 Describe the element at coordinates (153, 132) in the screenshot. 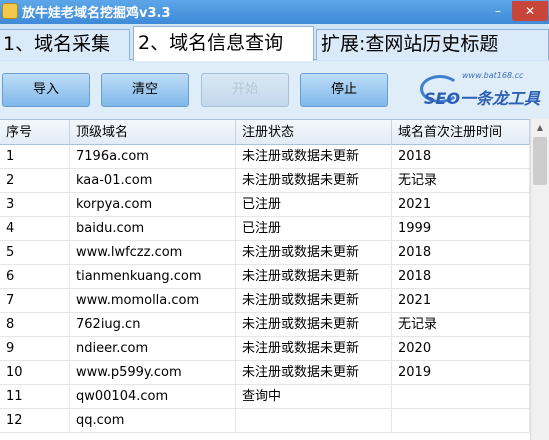

I see `column-header-domain: 顶级域名` at that location.